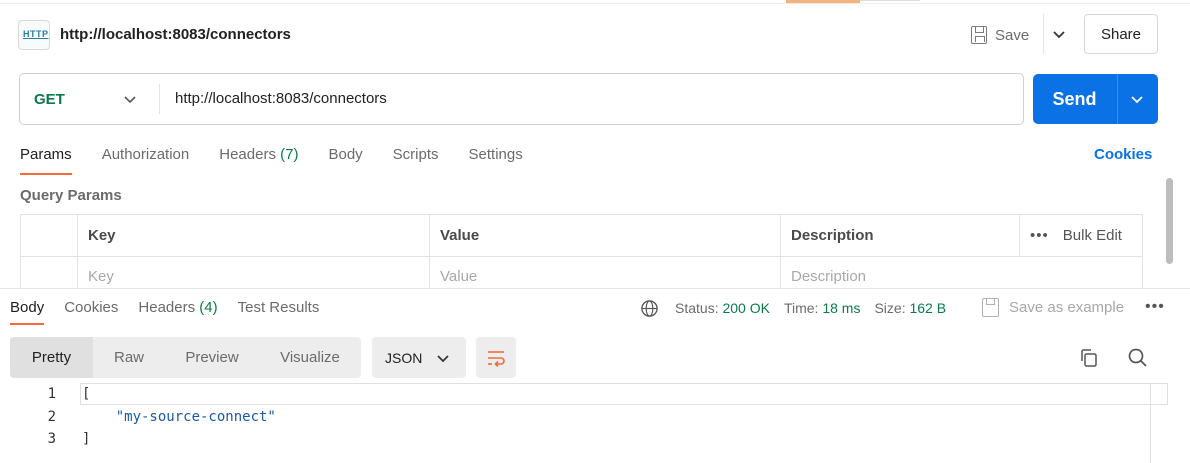 This screenshot has height=463, width=1190. Describe the element at coordinates (253, 272) in the screenshot. I see `key-input: Key` at that location.